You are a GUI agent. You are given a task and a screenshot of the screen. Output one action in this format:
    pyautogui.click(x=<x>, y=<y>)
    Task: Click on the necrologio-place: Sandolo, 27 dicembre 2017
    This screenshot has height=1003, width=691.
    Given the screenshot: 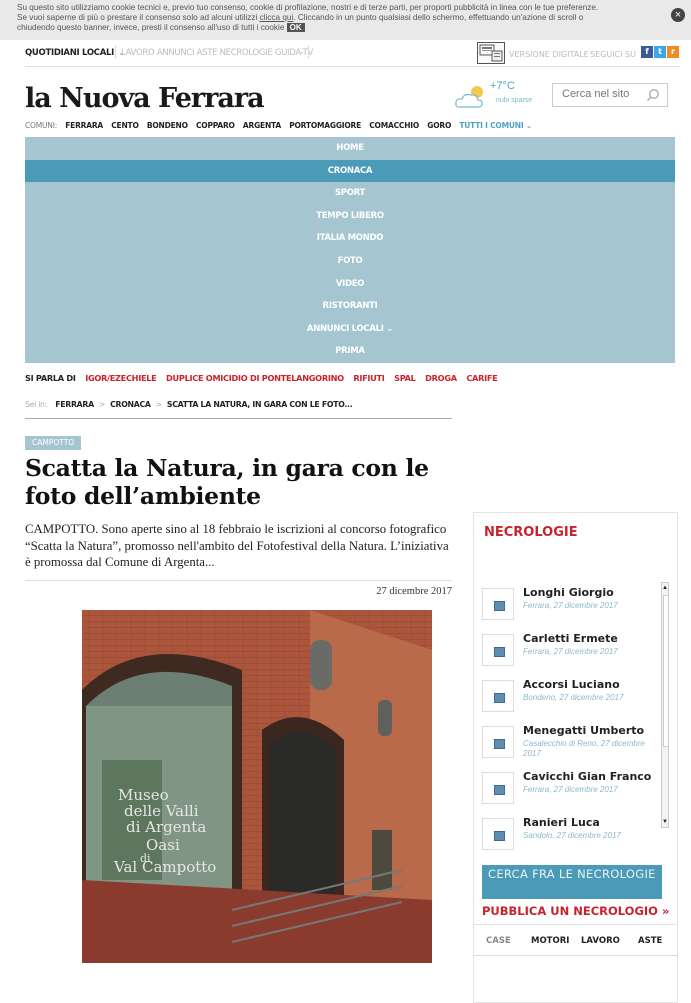 What is the action you would take?
    pyautogui.click(x=572, y=835)
    